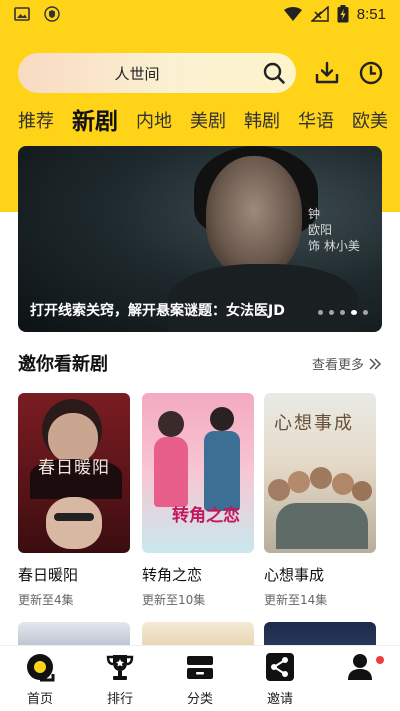  What do you see at coordinates (119, 699) in the screenshot?
I see `nav-label: 排行` at bounding box center [119, 699].